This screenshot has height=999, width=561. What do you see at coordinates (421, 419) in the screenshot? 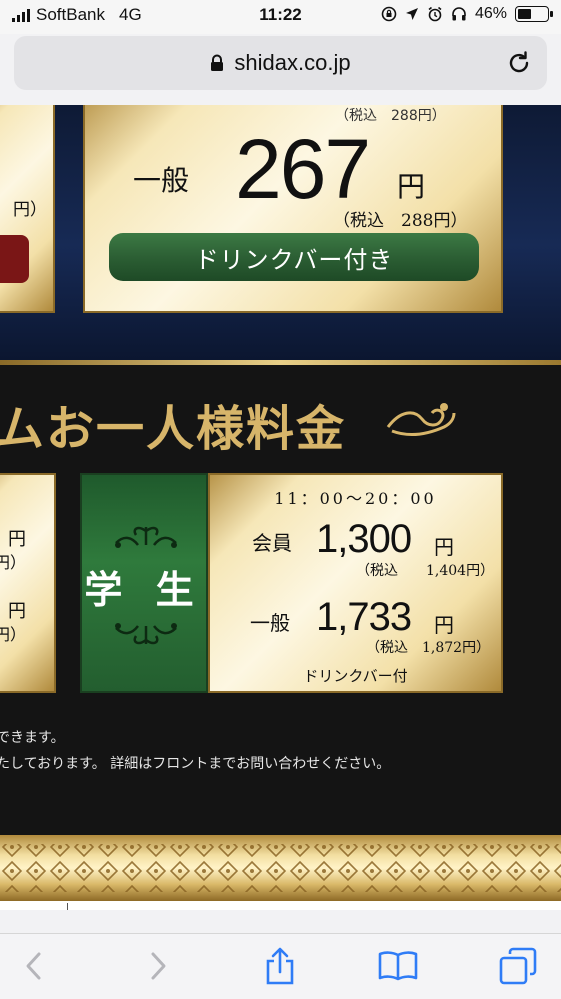
I see `flourish-ornament-icon` at bounding box center [421, 419].